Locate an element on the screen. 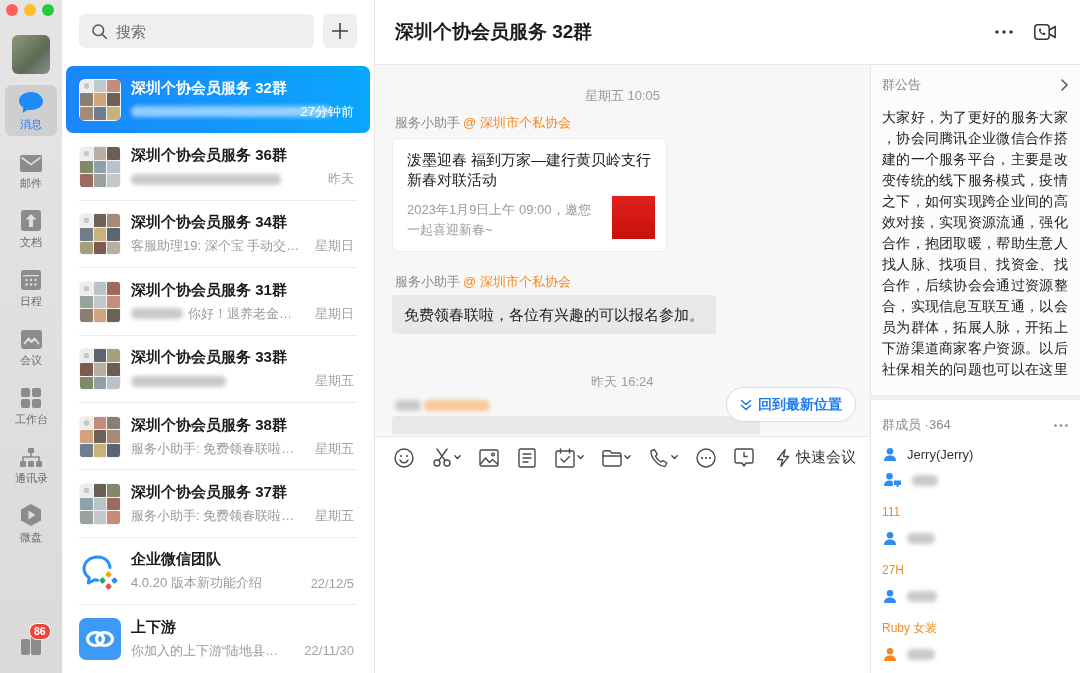 Image resolution: width=1080 pixels, height=673 pixels. conversation-name: 深圳个协会员服务 37群 is located at coordinates (209, 492).